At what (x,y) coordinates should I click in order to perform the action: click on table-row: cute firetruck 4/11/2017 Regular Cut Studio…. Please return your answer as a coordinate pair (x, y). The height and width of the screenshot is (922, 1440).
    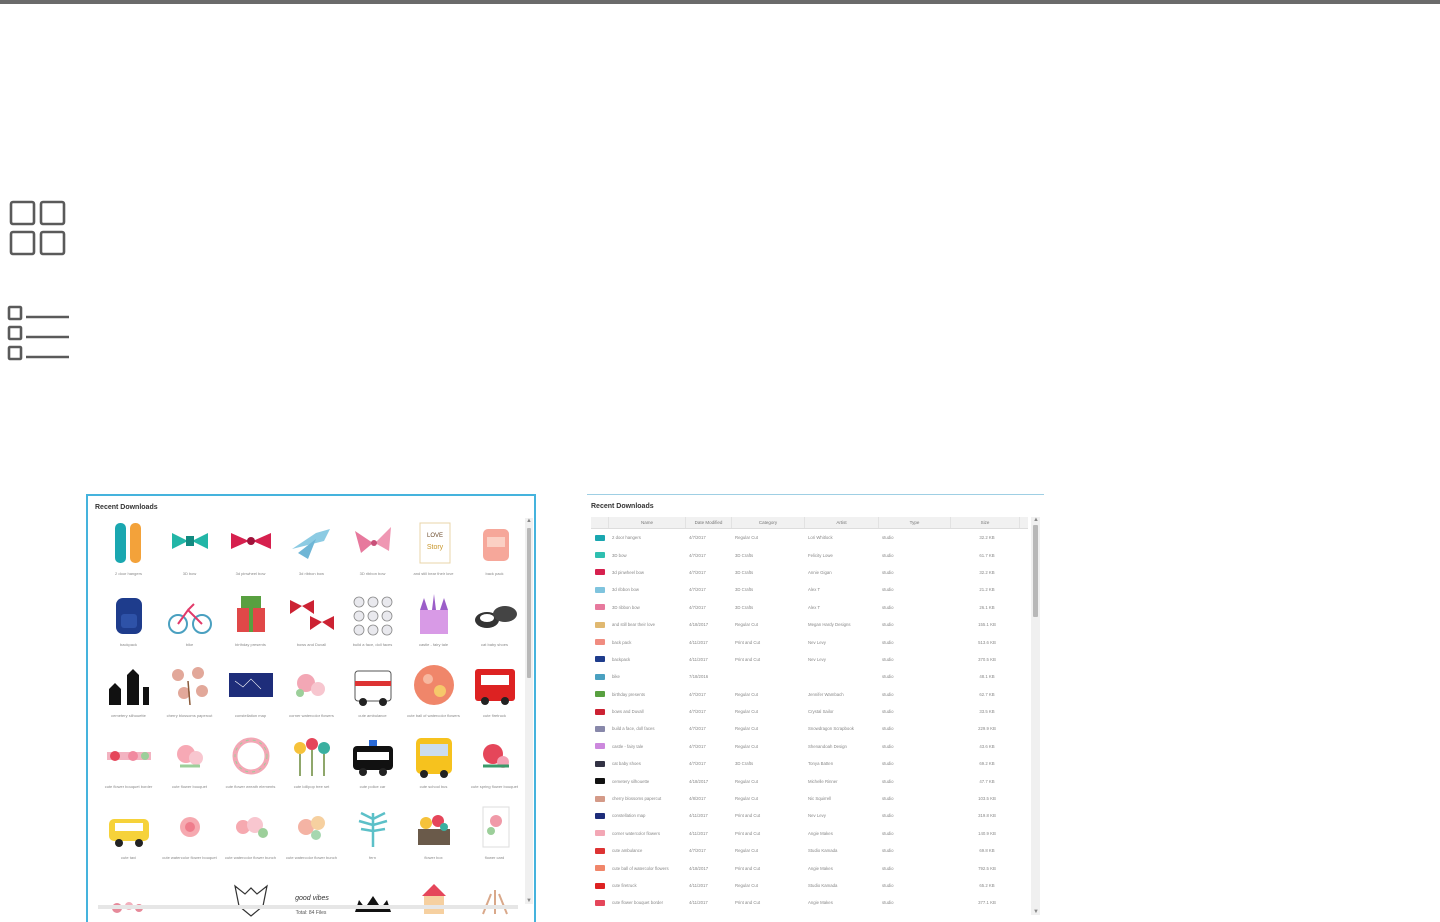
    Looking at the image, I should click on (809, 885).